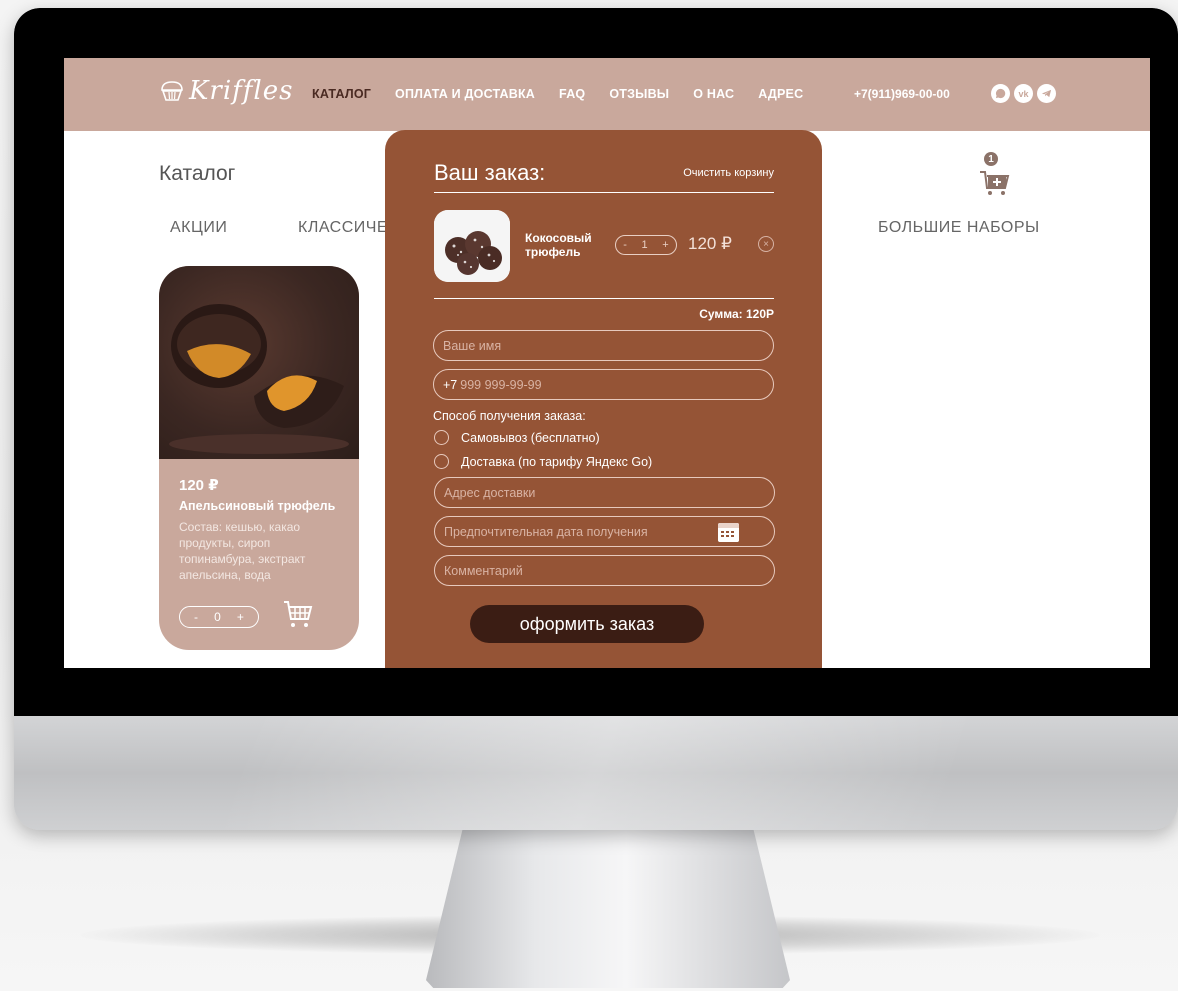  I want to click on vk-label: vk, so click(1023, 93).